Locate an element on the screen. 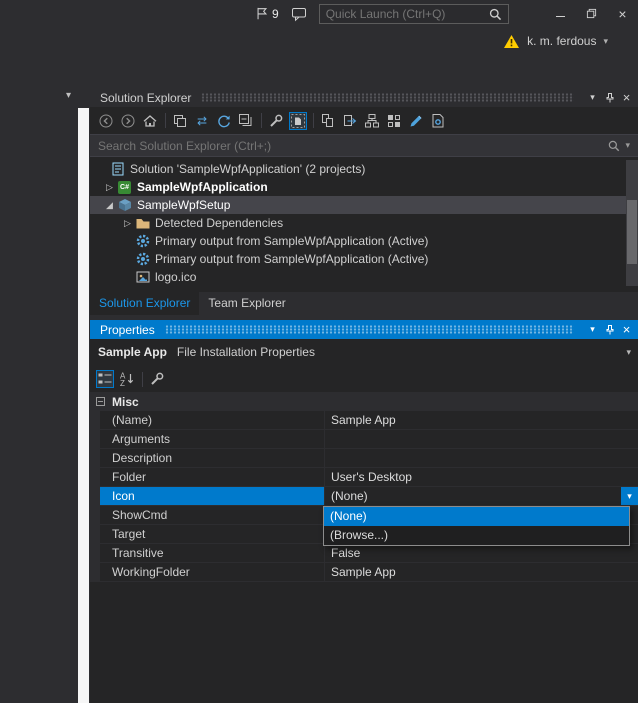  property-value: False is located at coordinates (481, 553).